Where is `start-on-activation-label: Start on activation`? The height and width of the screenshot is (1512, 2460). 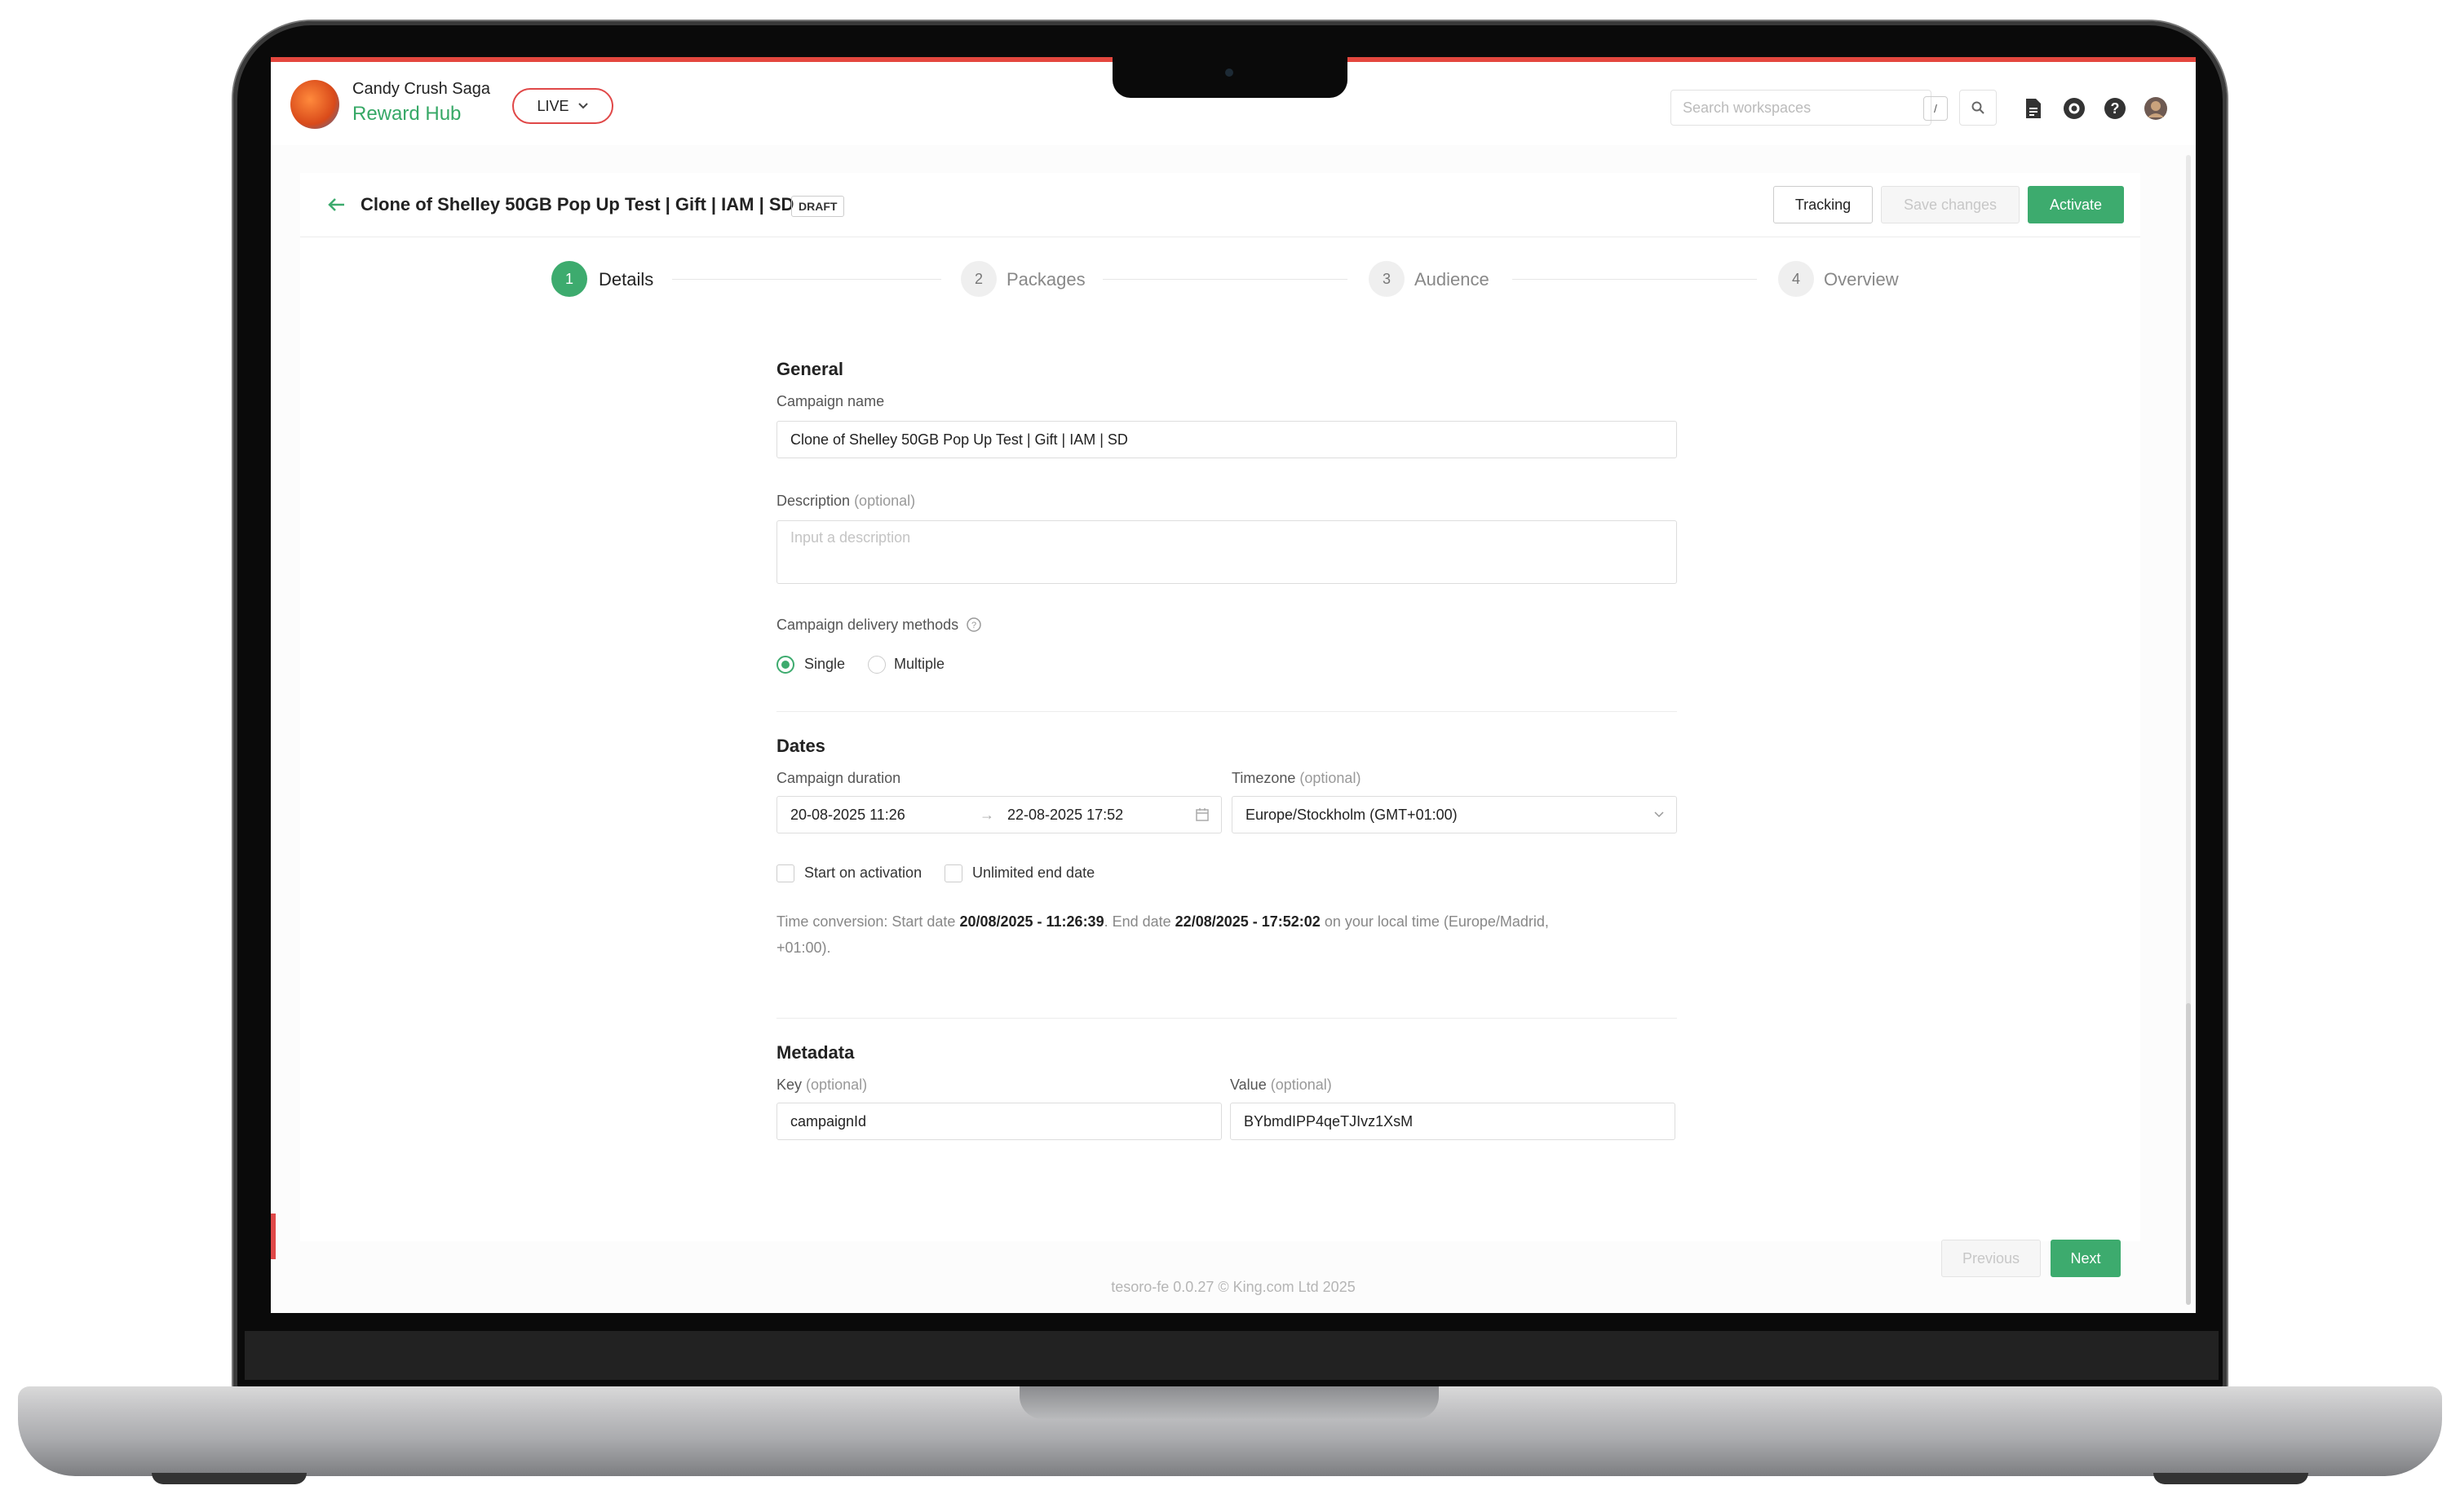 start-on-activation-label: Start on activation is located at coordinates (863, 873).